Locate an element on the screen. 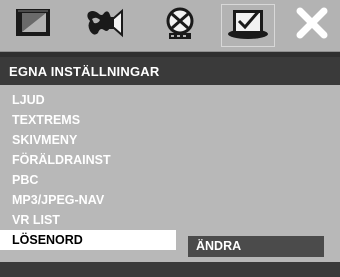 This screenshot has height=277, width=340. display-settings-tab is located at coordinates (34, 25).